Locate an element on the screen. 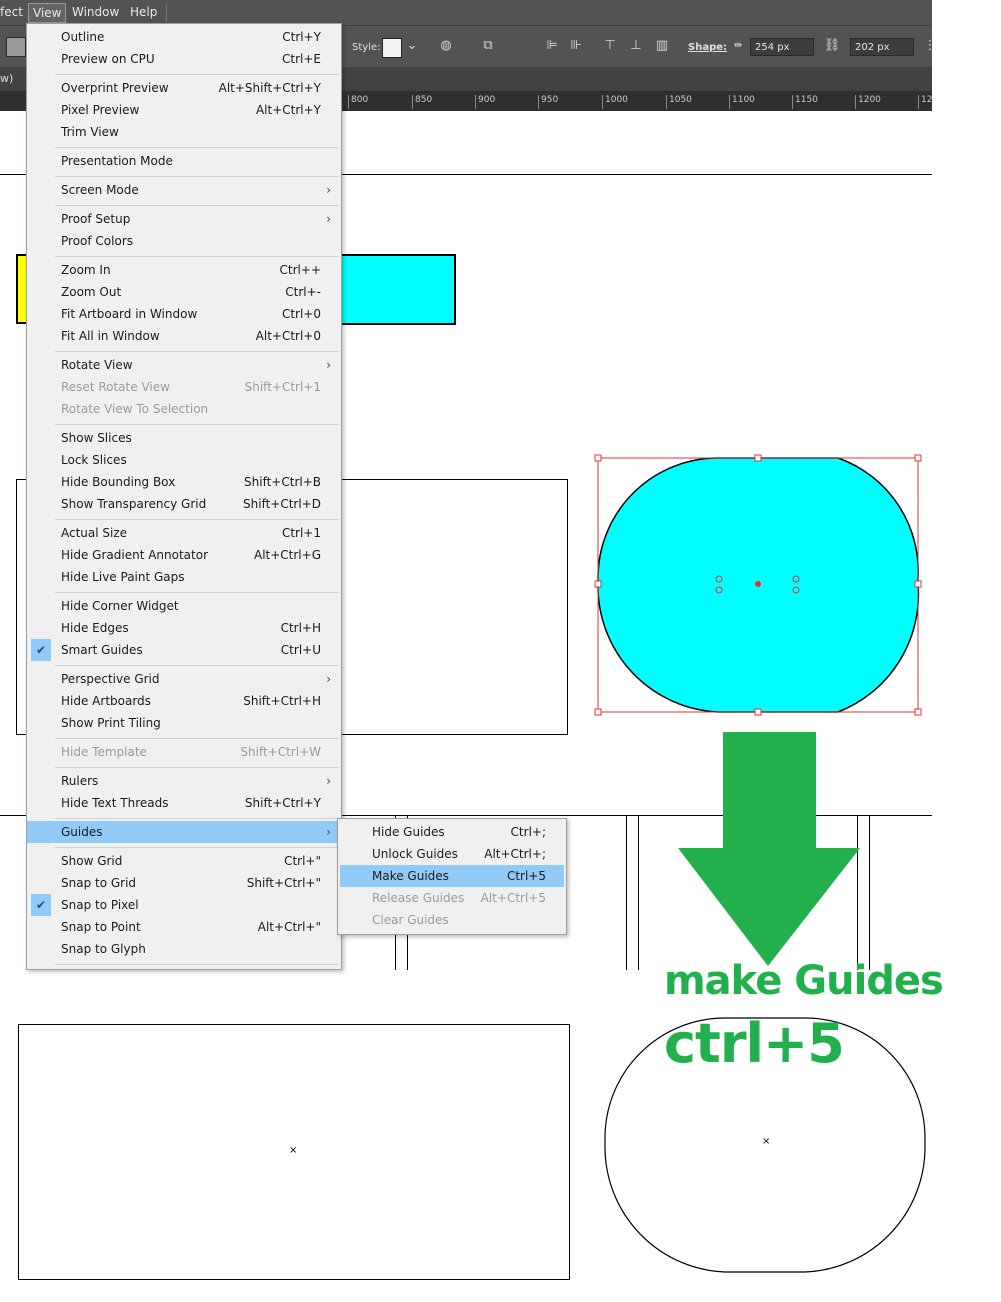 The image size is (1001, 1302). menu-item-overprint-preview: Overprint Preview Alt+Shift+Ctrl+Y is located at coordinates (184, 88).